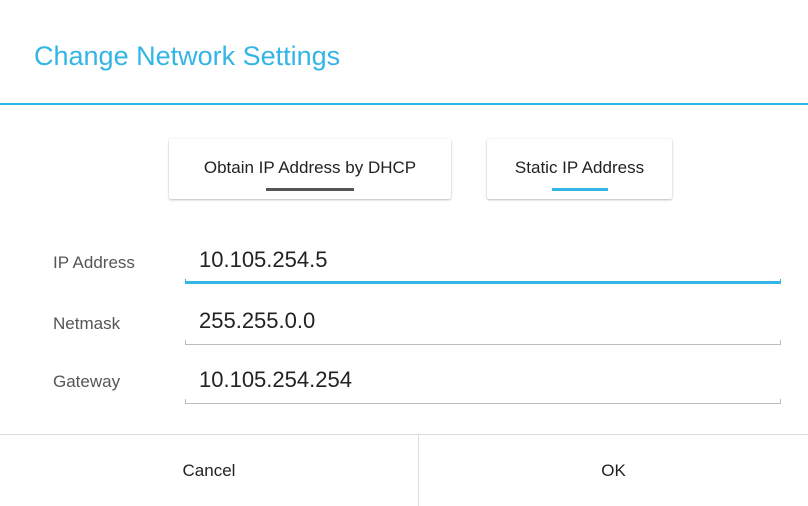 This screenshot has width=808, height=506. What do you see at coordinates (87, 323) in the screenshot?
I see `netmask-label: Netmask` at bounding box center [87, 323].